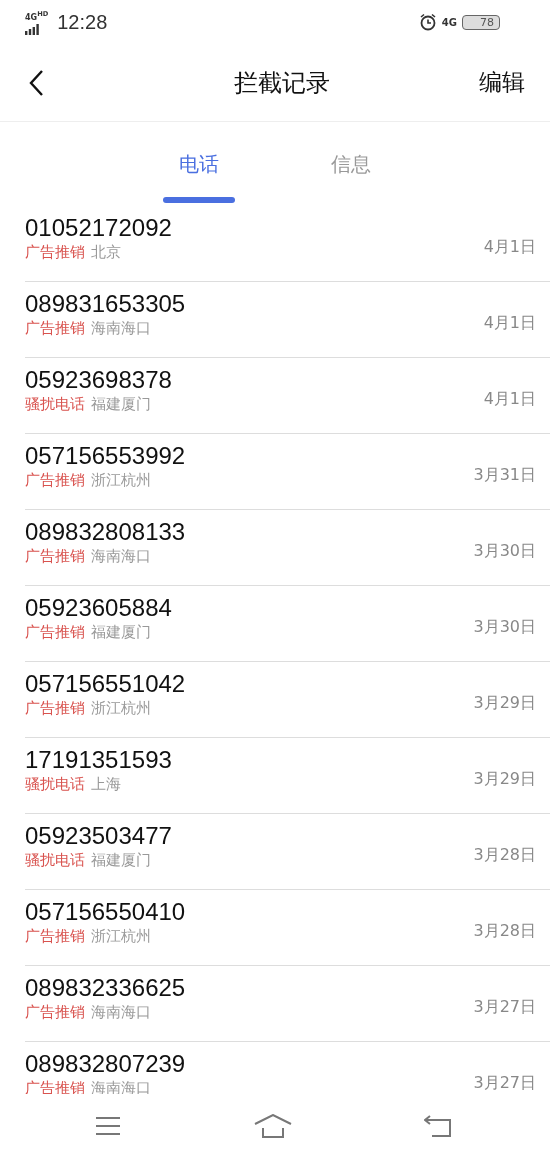  Describe the element at coordinates (481, 22) in the screenshot. I see `battery-icon: 78` at that location.